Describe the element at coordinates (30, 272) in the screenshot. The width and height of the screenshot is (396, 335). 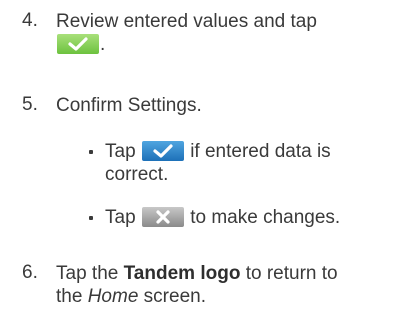
I see `step-number: 6.` at that location.